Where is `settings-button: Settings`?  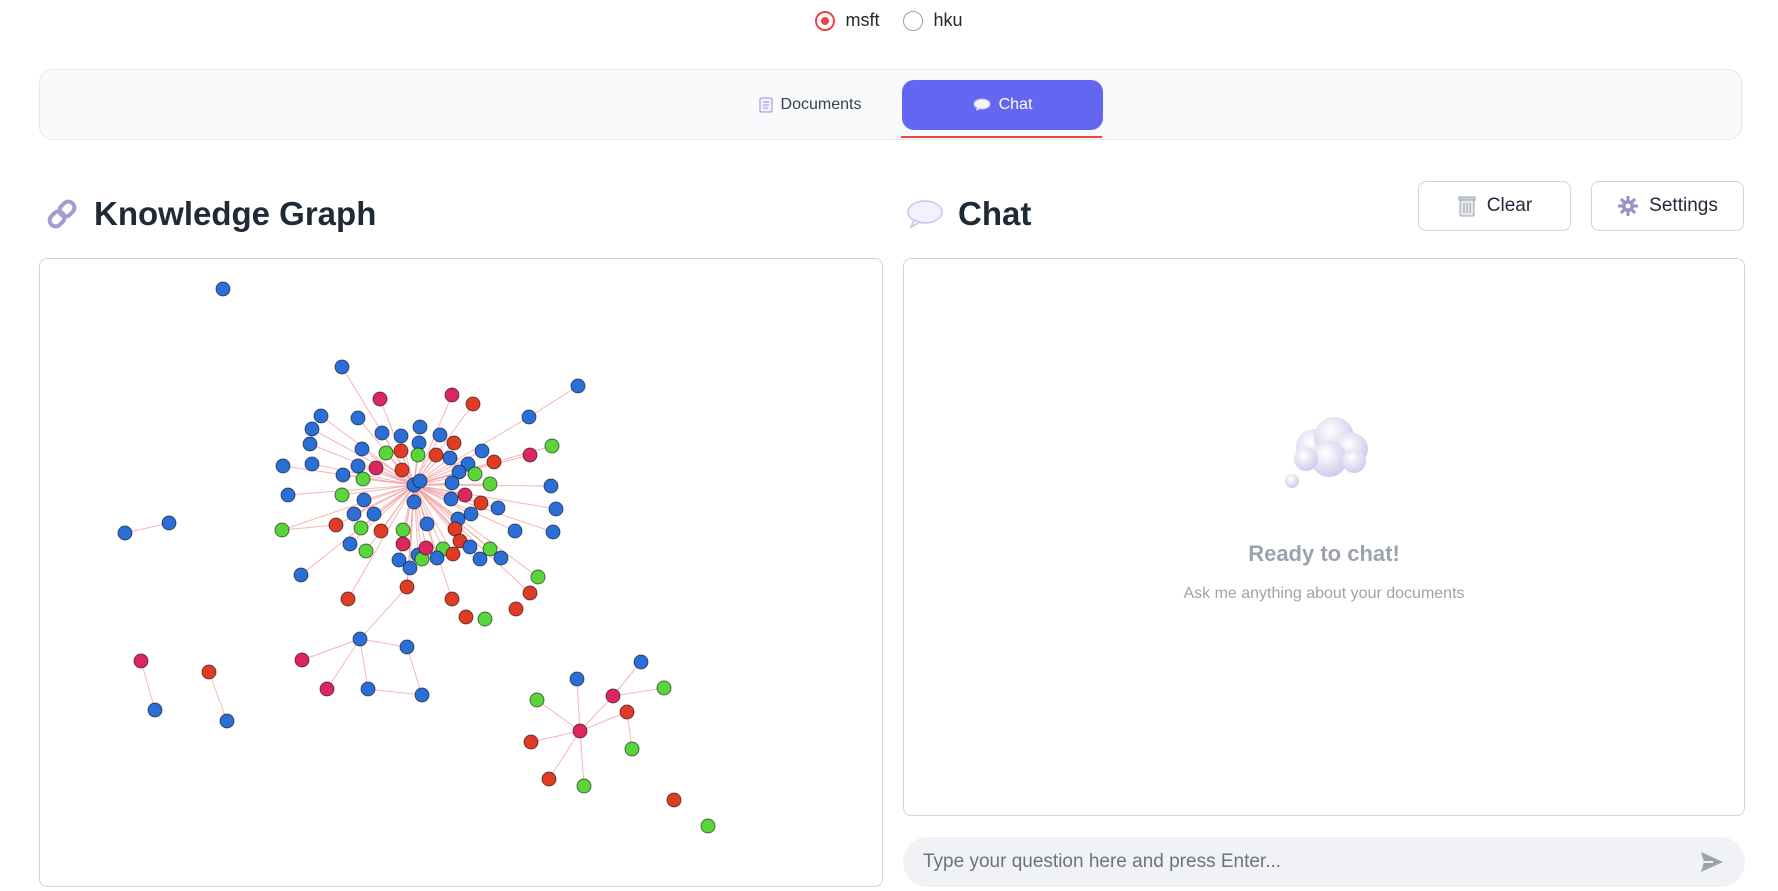
settings-button: Settings is located at coordinates (1667, 206).